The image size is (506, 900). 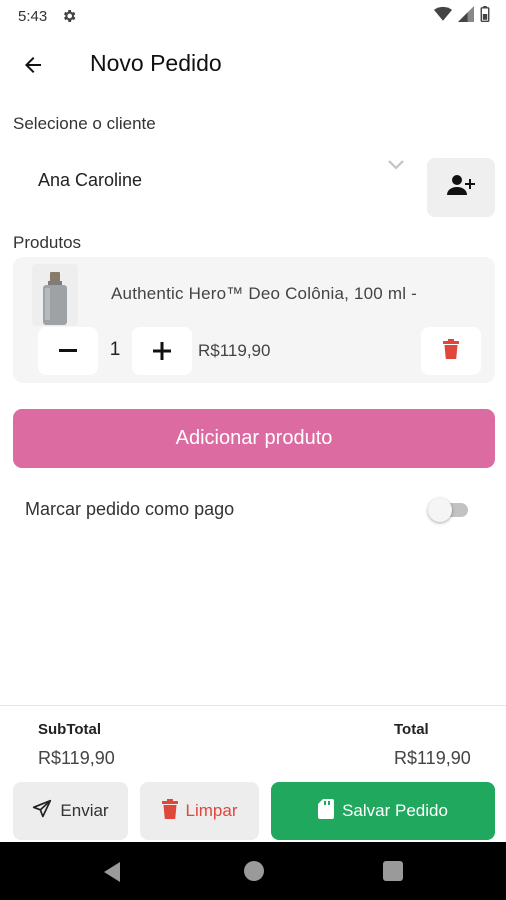 What do you see at coordinates (211, 810) in the screenshot?
I see `clear-label: Limpar` at bounding box center [211, 810].